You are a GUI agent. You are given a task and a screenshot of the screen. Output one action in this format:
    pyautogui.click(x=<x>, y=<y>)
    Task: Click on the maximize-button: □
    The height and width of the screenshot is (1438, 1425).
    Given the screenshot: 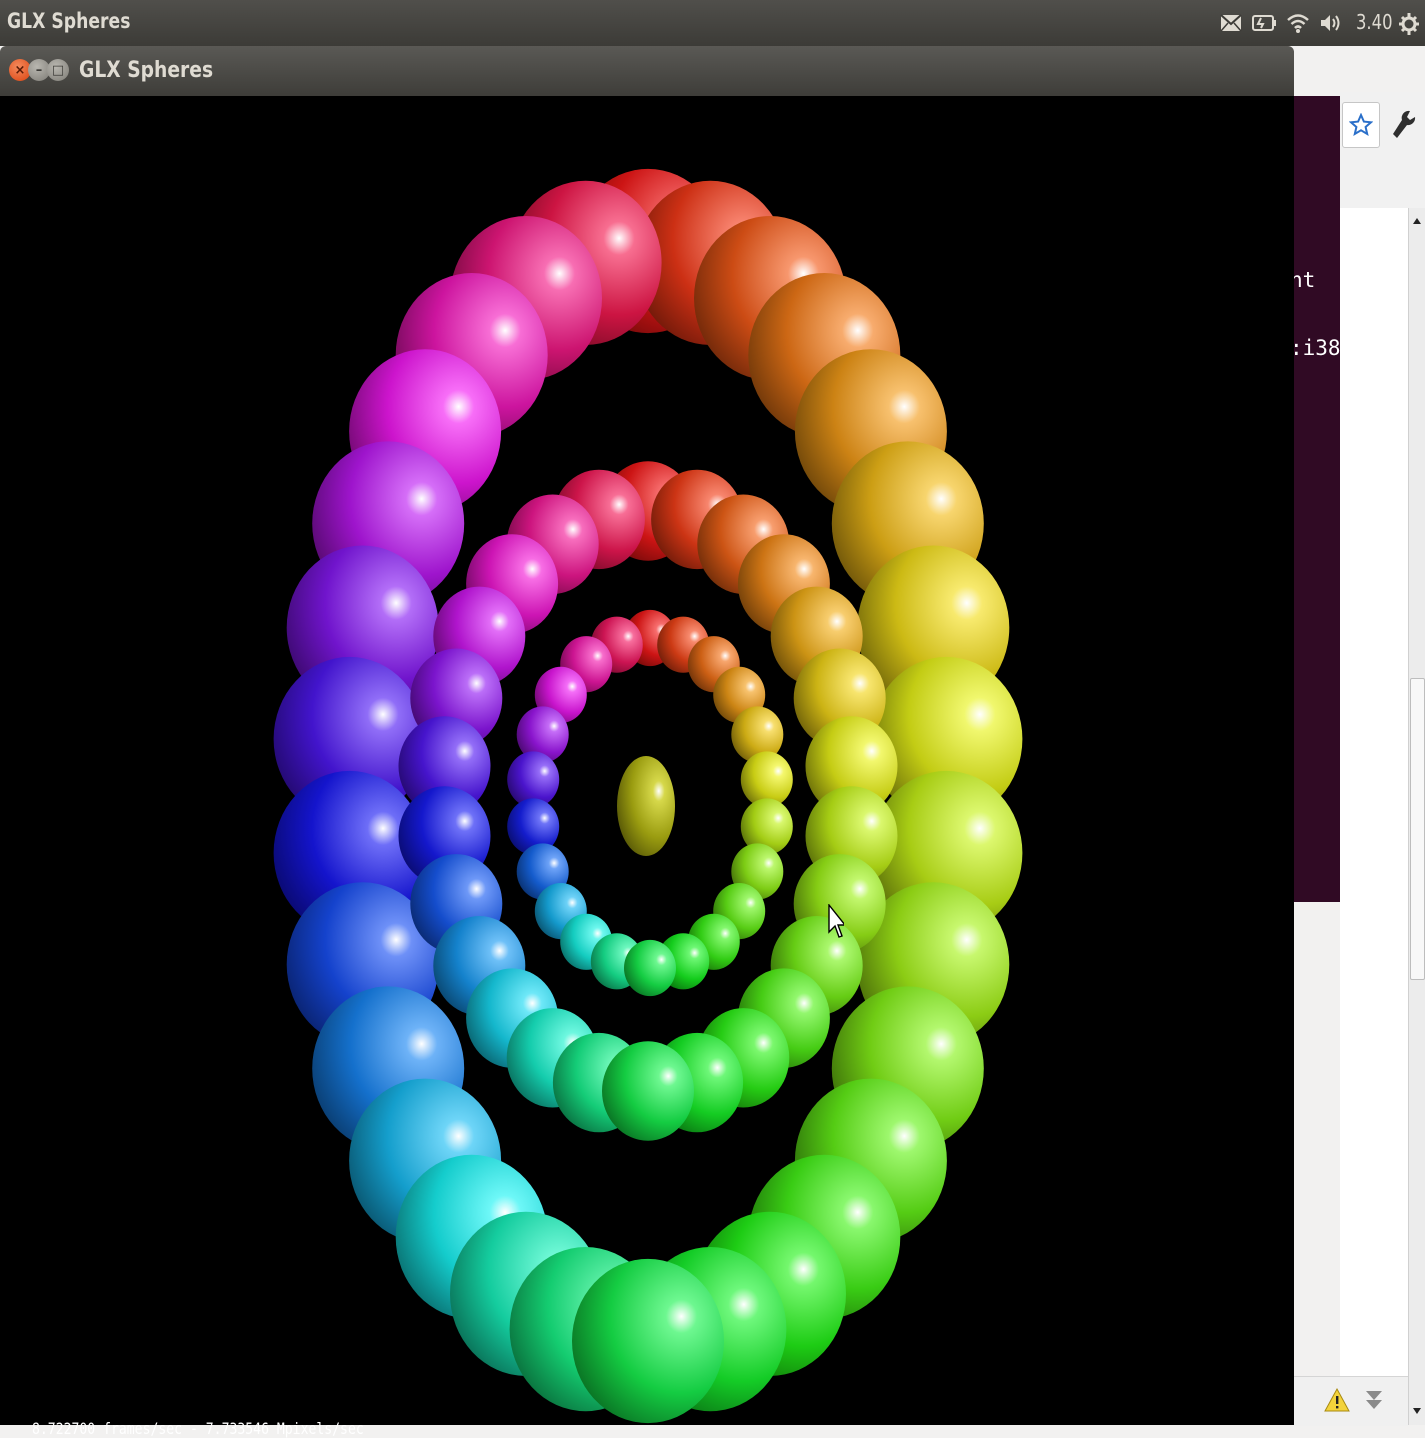 What is the action you would take?
    pyautogui.click(x=58, y=70)
    